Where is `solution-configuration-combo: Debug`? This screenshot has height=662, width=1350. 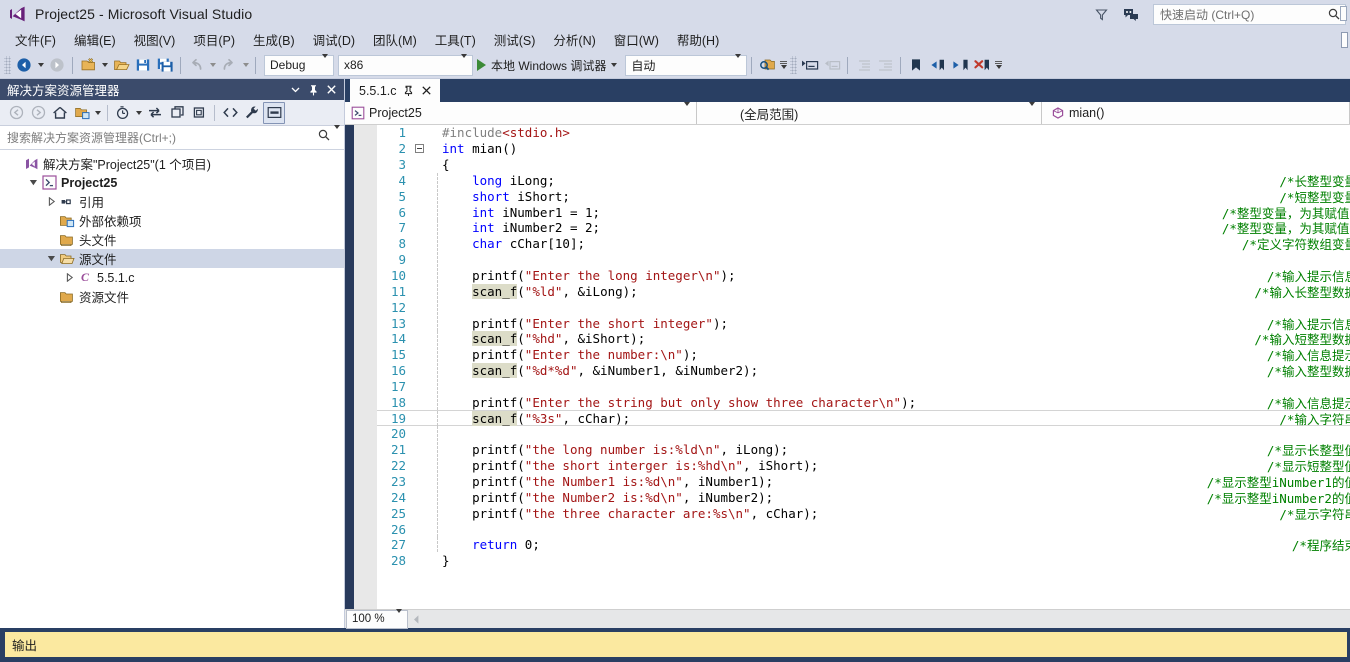
solution-configuration-combo: Debug is located at coordinates (299, 65).